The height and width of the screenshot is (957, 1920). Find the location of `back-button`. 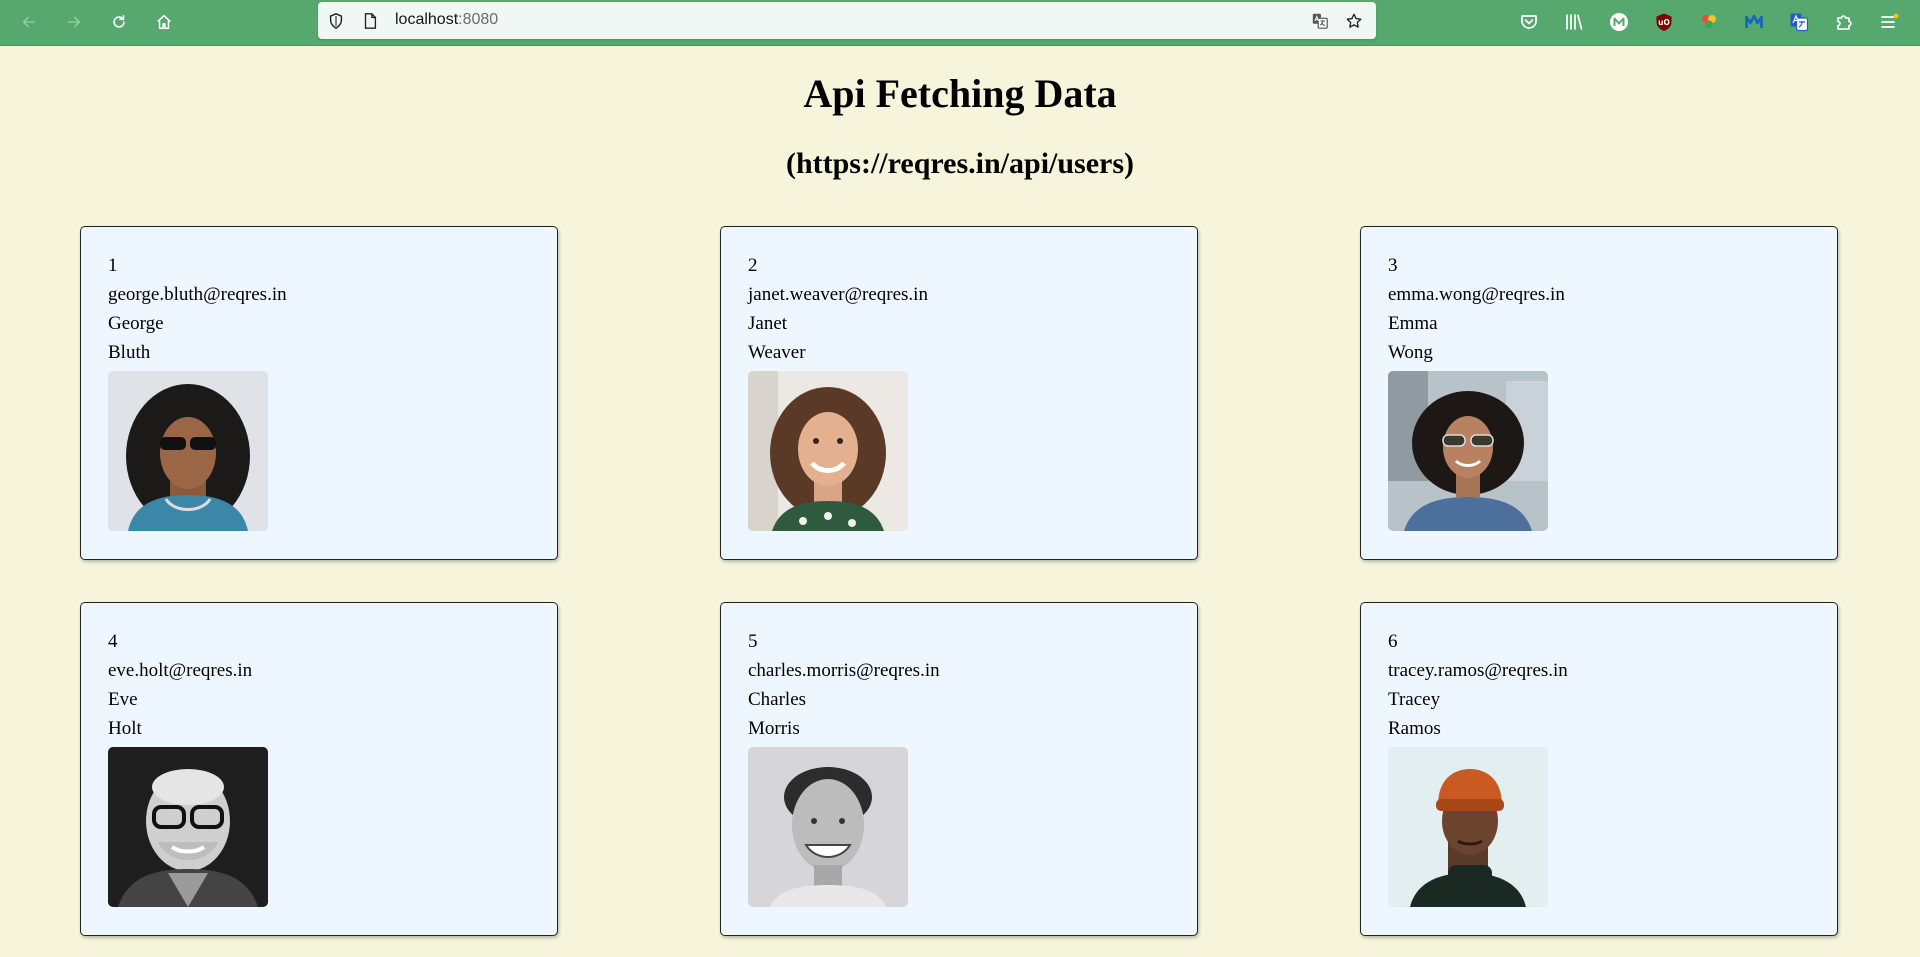

back-button is located at coordinates (29, 22).